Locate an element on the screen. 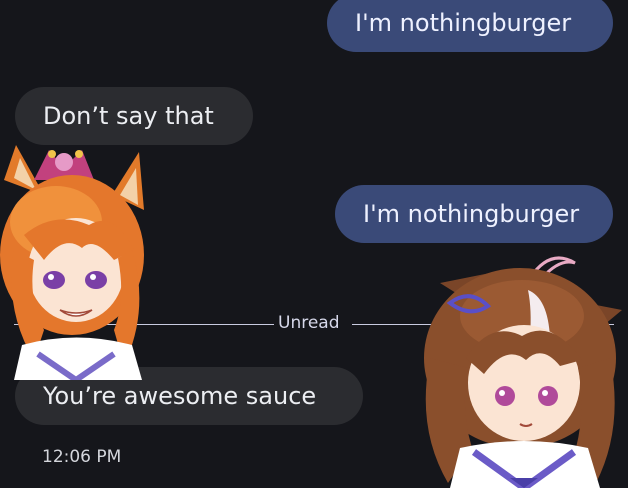 This screenshot has height=488, width=628. anime-girl-orange-hair-sticker-icon is located at coordinates (82, 260).